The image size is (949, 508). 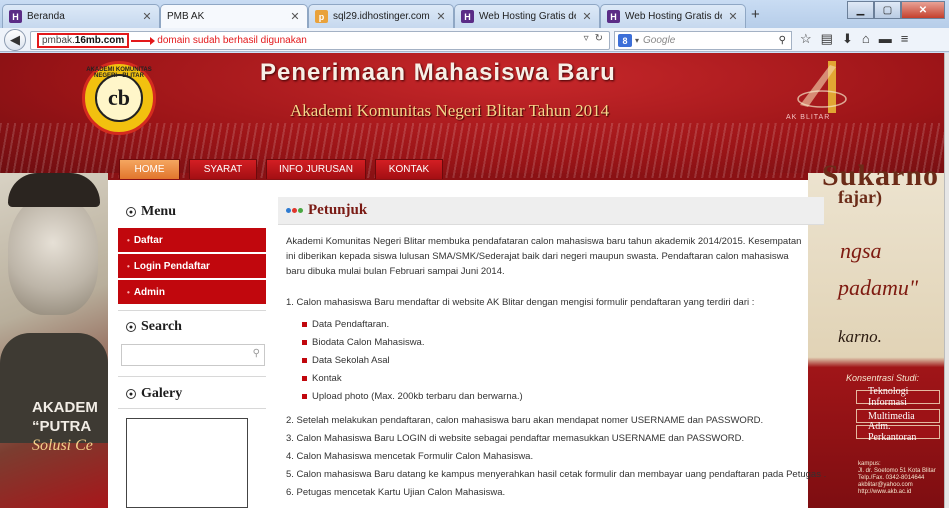 What do you see at coordinates (161, 326) in the screenshot?
I see `search-heading-label: Search` at bounding box center [161, 326].